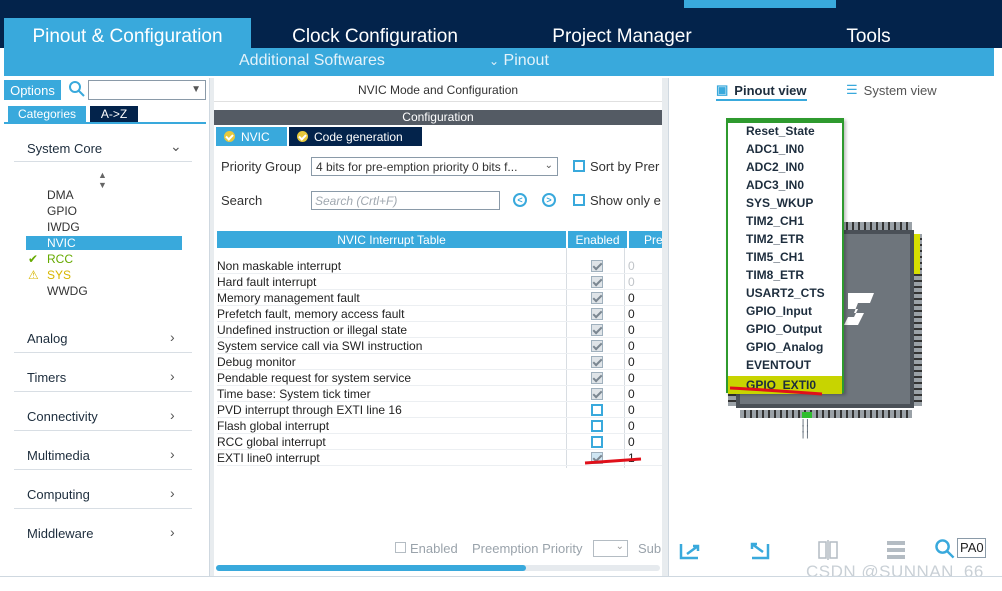 The width and height of the screenshot is (1002, 591). Describe the element at coordinates (828, 550) in the screenshot. I see `split-view-icon` at that location.